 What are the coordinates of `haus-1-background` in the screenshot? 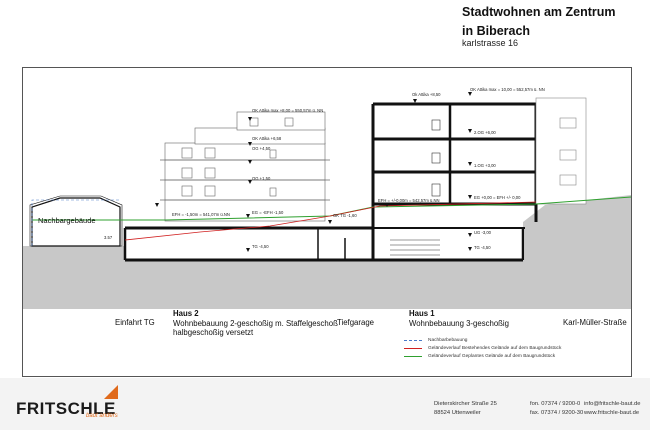 It's located at (561, 151).